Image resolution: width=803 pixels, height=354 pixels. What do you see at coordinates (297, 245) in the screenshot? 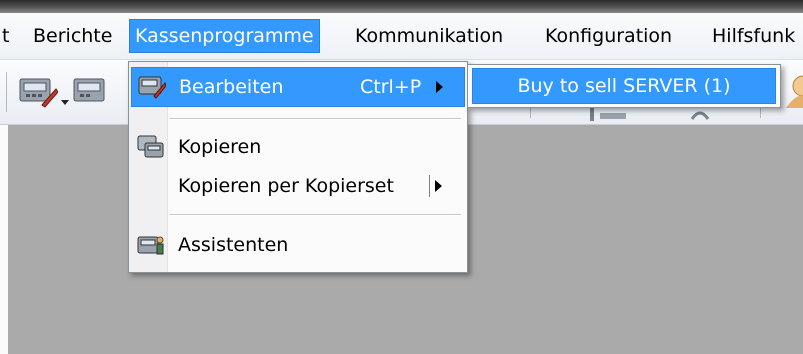
I see `menu-item-assistenten: Assistenten` at bounding box center [297, 245].